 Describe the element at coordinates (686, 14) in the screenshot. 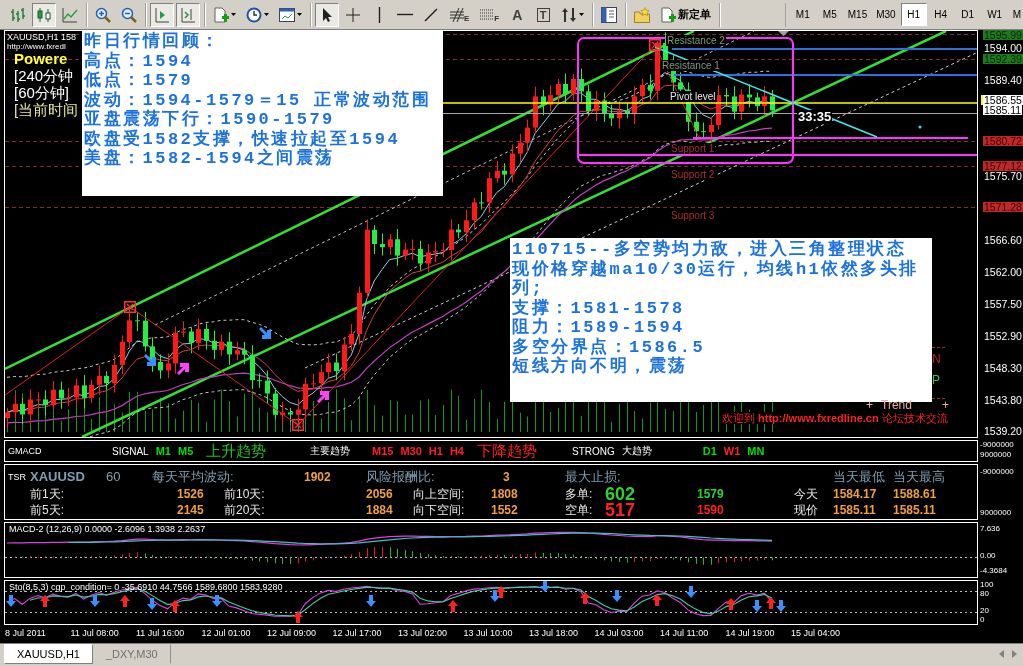

I see `new-order-button: 新定单` at that location.